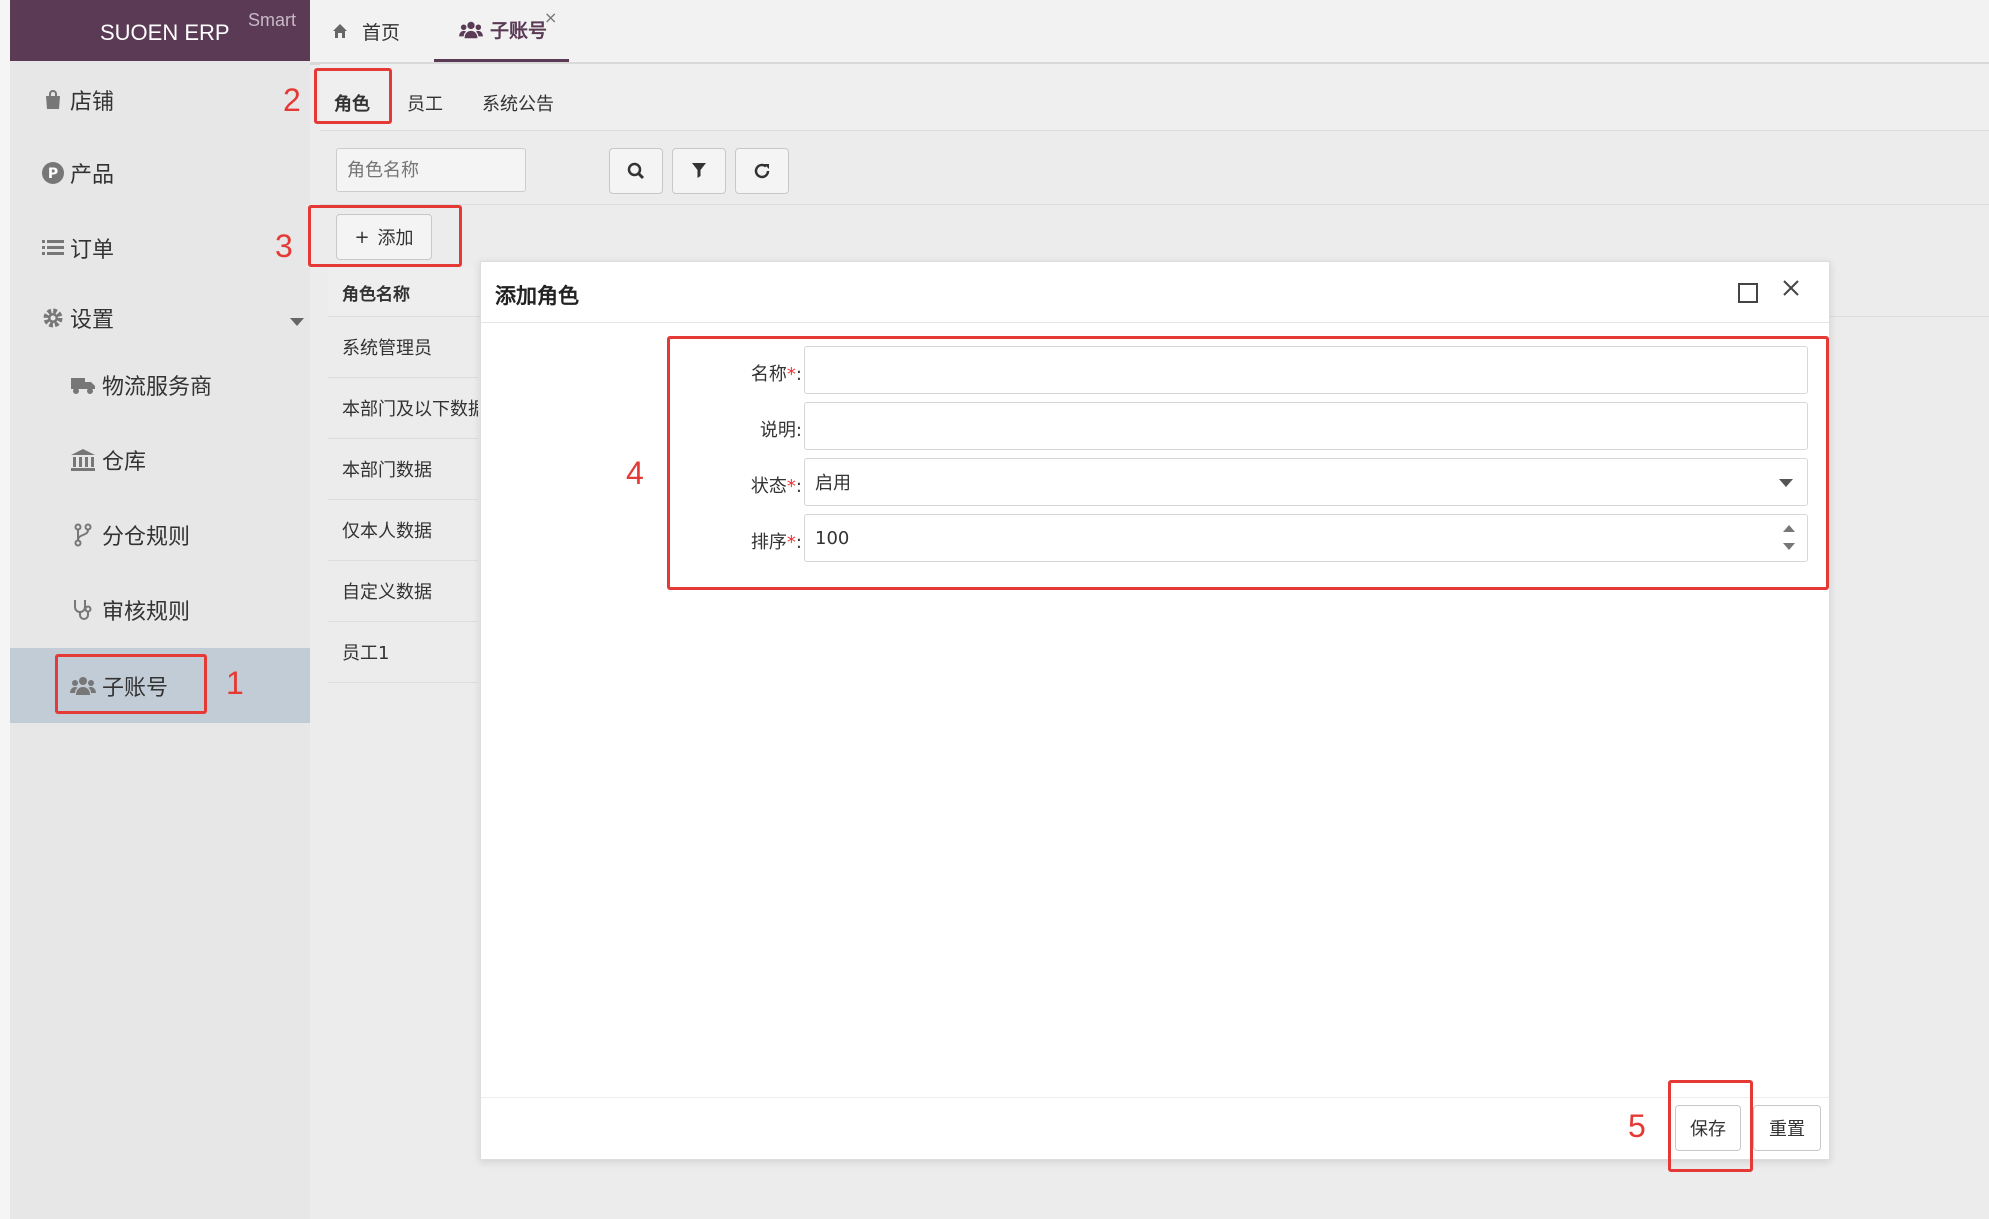 This screenshot has width=1989, height=1219. Describe the element at coordinates (519, 31) in the screenshot. I see `tab-label: 子账号` at that location.